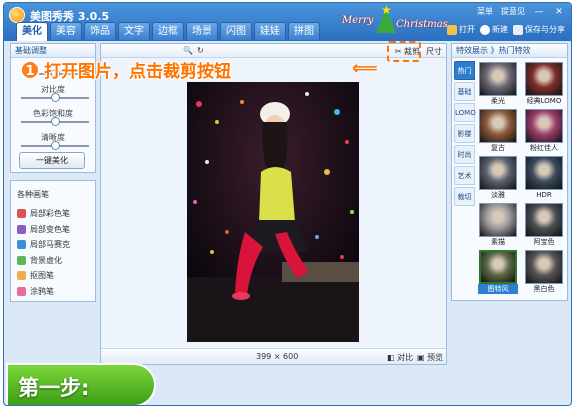 The width and height of the screenshot is (575, 408). What do you see at coordinates (464, 70) in the screenshot?
I see `category-hot: 热门` at bounding box center [464, 70].